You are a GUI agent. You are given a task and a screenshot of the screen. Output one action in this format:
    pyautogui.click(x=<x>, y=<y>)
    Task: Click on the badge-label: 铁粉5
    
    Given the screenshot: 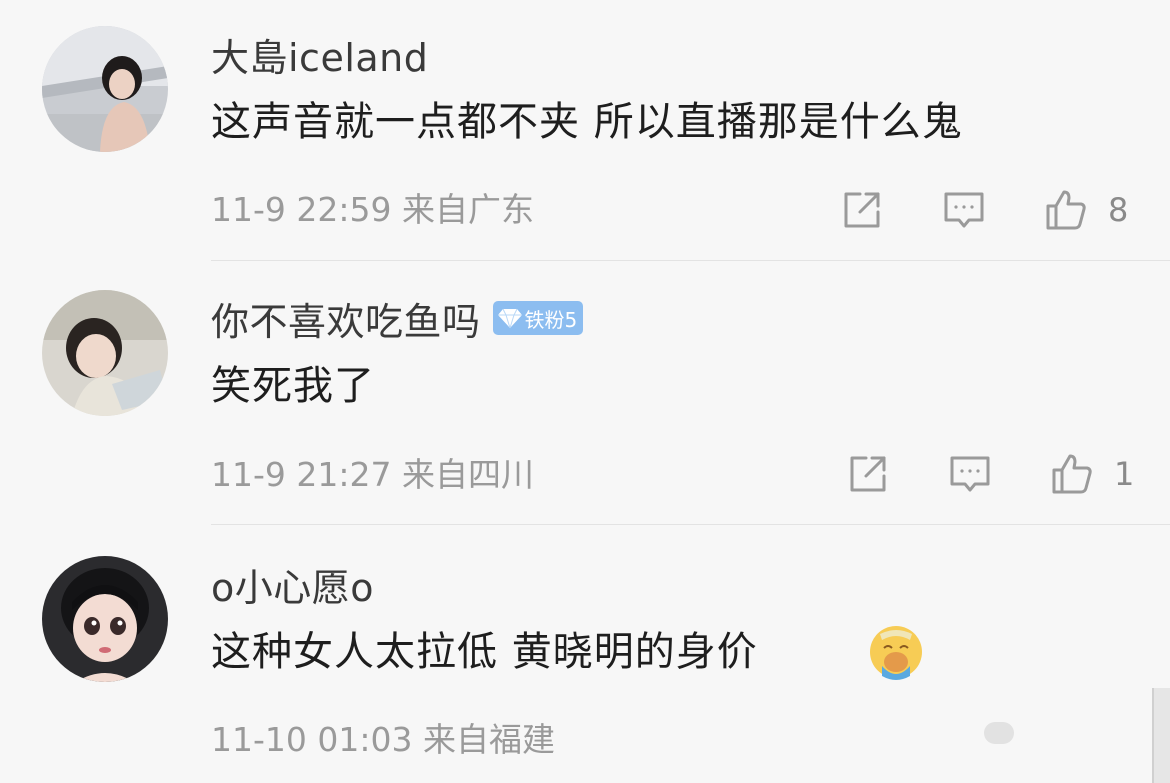 What is the action you would take?
    pyautogui.click(x=551, y=319)
    